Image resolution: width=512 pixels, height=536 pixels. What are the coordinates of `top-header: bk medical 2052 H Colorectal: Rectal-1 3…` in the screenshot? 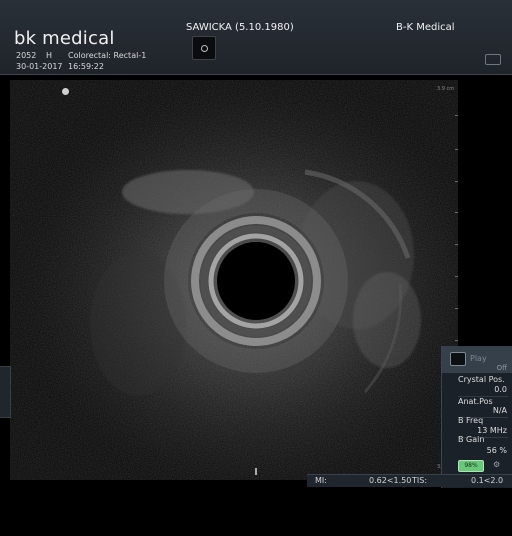 It's located at (256, 37).